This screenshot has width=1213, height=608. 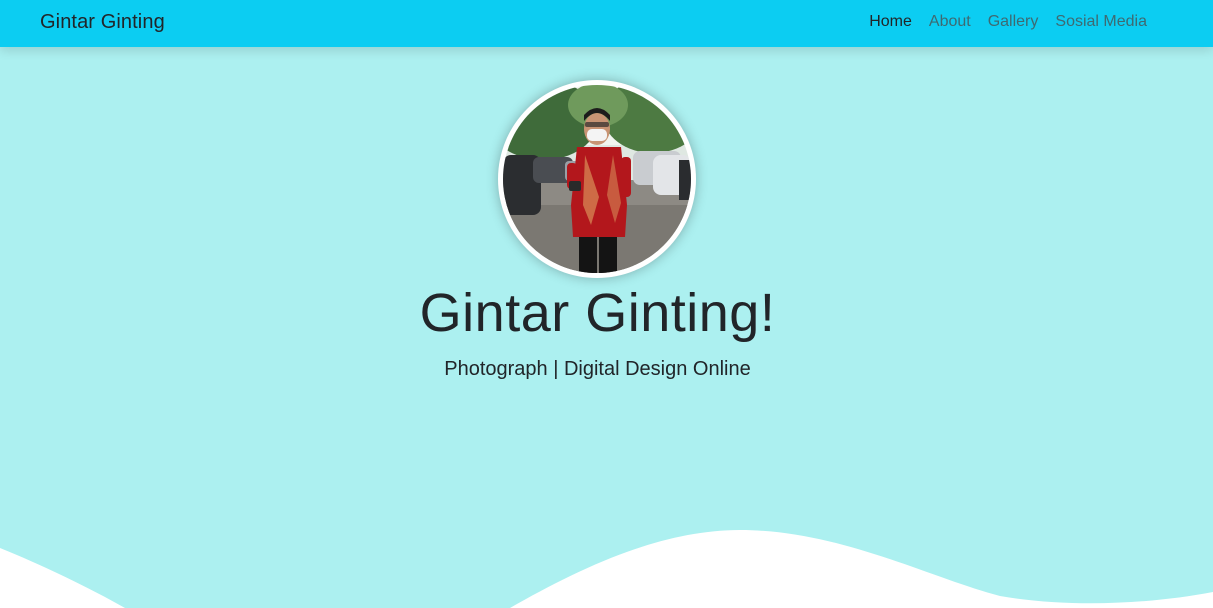 I want to click on wave-divider, so click(x=606, y=569).